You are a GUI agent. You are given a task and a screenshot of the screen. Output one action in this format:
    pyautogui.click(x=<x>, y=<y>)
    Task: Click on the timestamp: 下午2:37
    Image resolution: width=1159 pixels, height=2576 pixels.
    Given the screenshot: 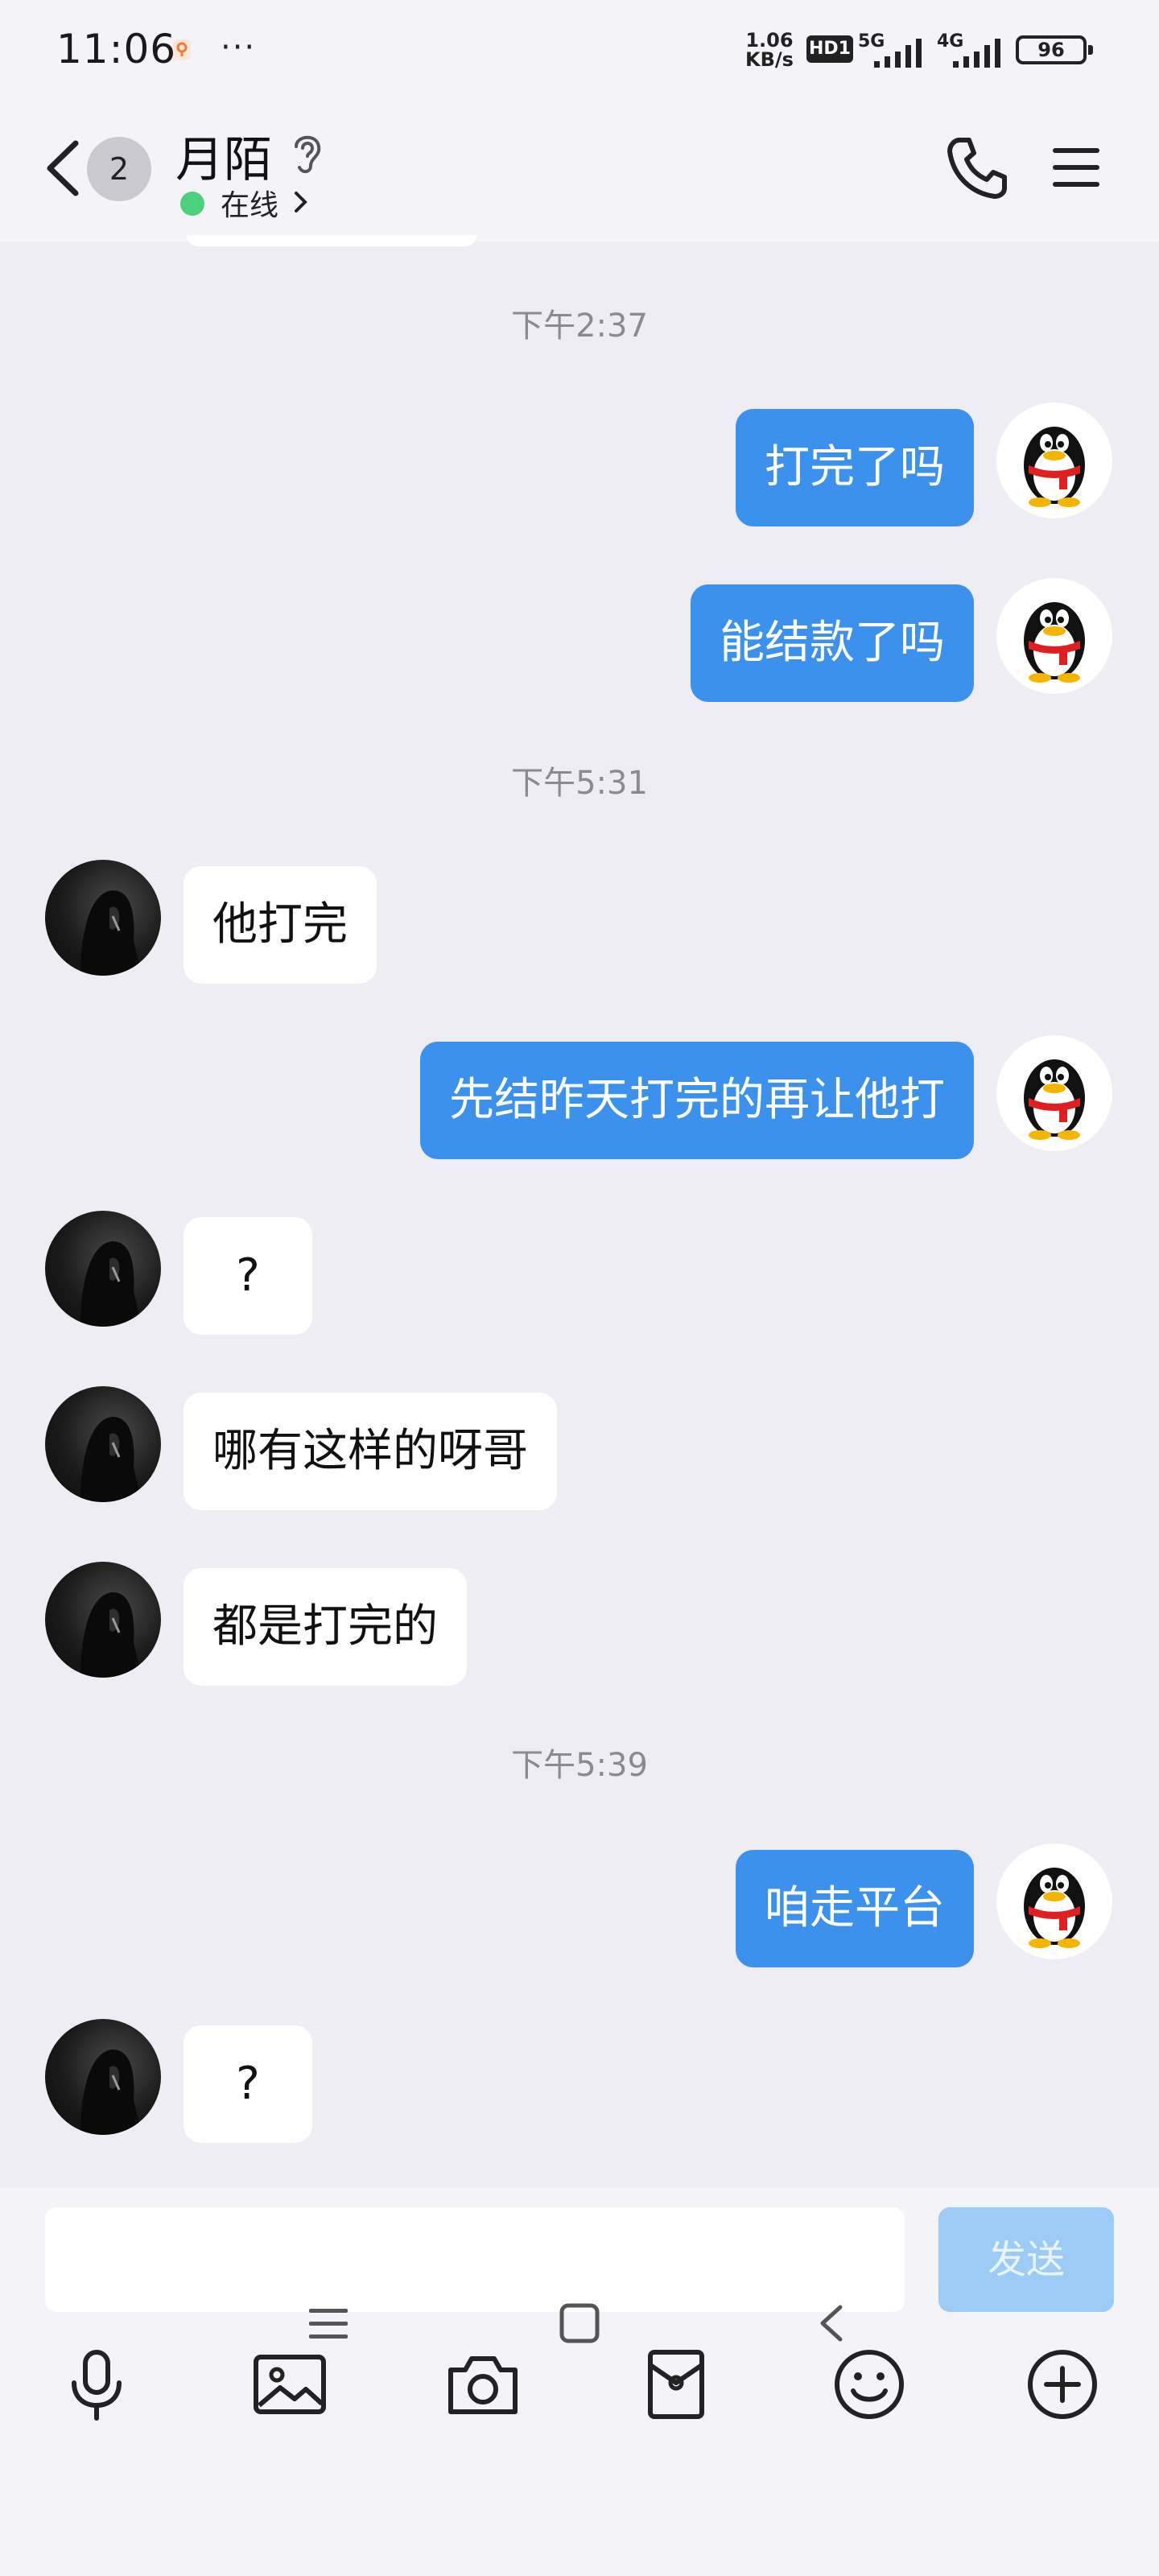 What is the action you would take?
    pyautogui.click(x=579, y=326)
    